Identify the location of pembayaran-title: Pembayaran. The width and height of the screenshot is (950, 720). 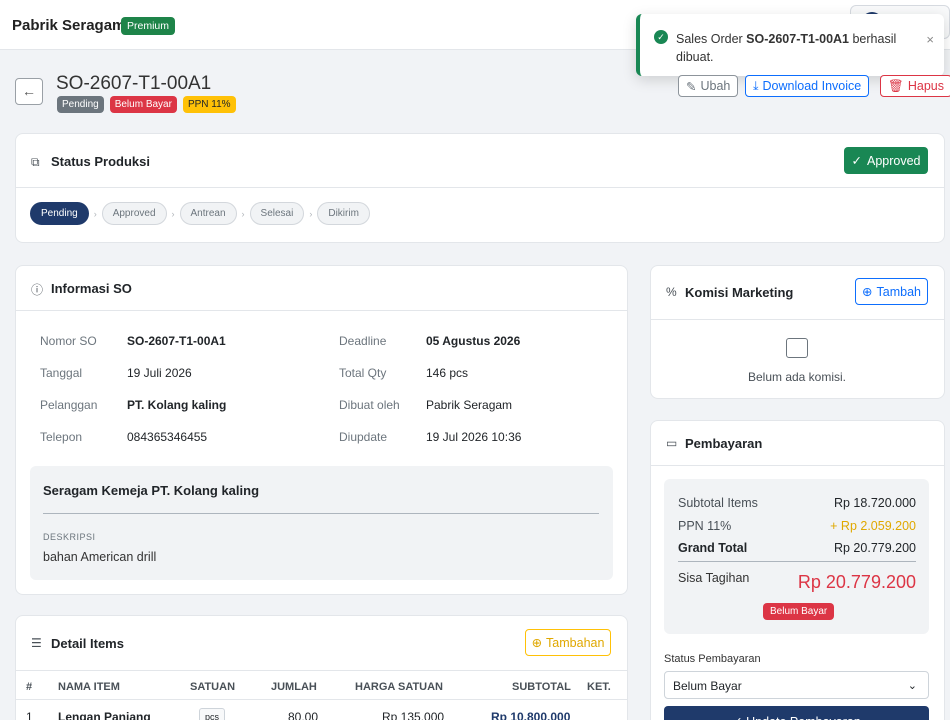
(724, 443).